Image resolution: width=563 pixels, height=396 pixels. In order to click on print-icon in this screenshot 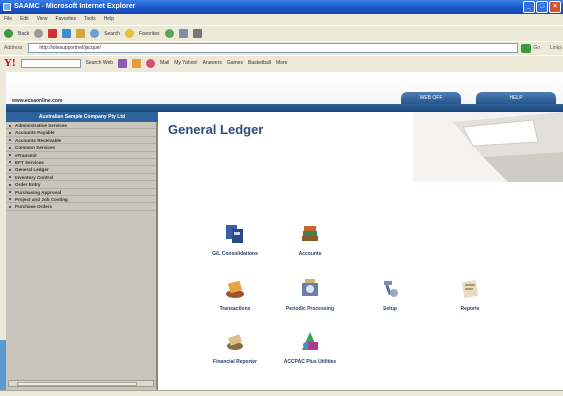, I will do `click(197, 33)`.